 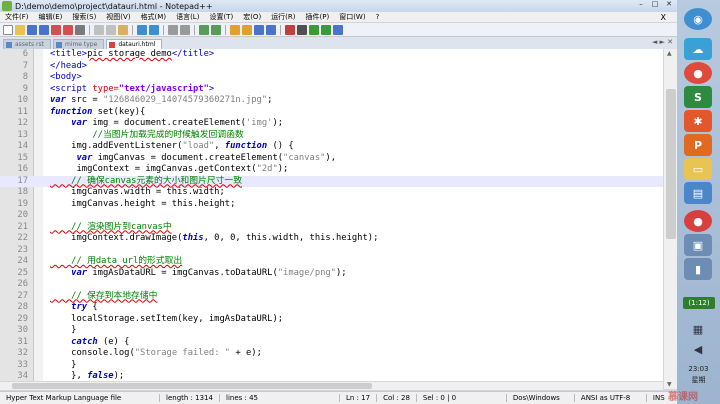 What do you see at coordinates (290, 29) in the screenshot?
I see `record-macro-icon` at bounding box center [290, 29].